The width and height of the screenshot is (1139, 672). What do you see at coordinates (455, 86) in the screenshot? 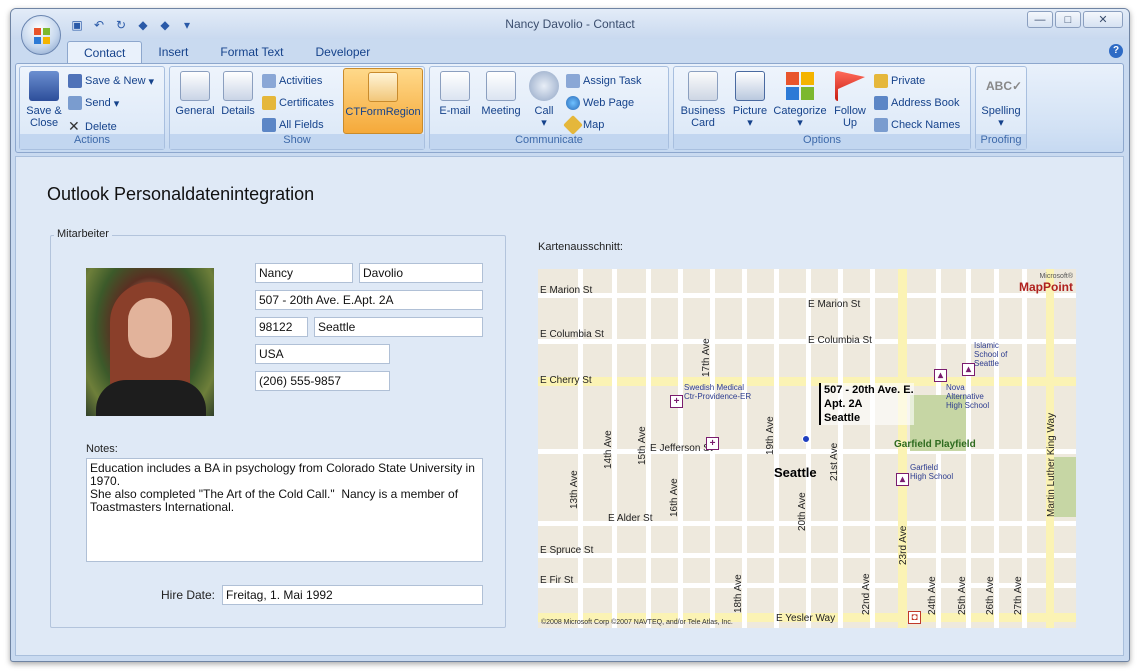
I see `email-icon` at bounding box center [455, 86].